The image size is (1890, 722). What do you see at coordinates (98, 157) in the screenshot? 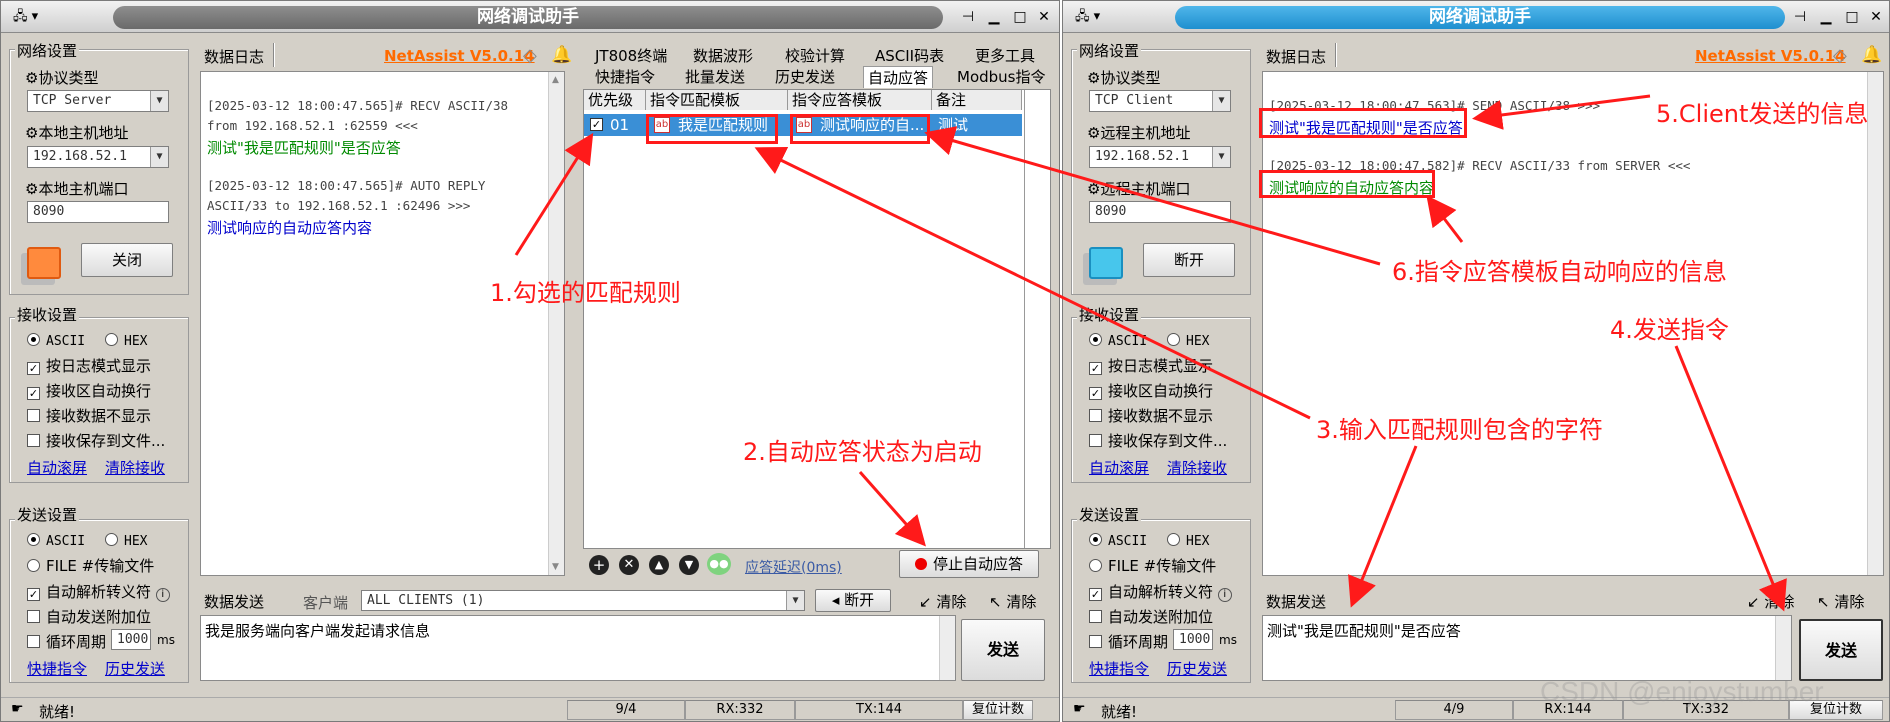
I see `host-select: 192.168.52.1 ▼` at bounding box center [98, 157].